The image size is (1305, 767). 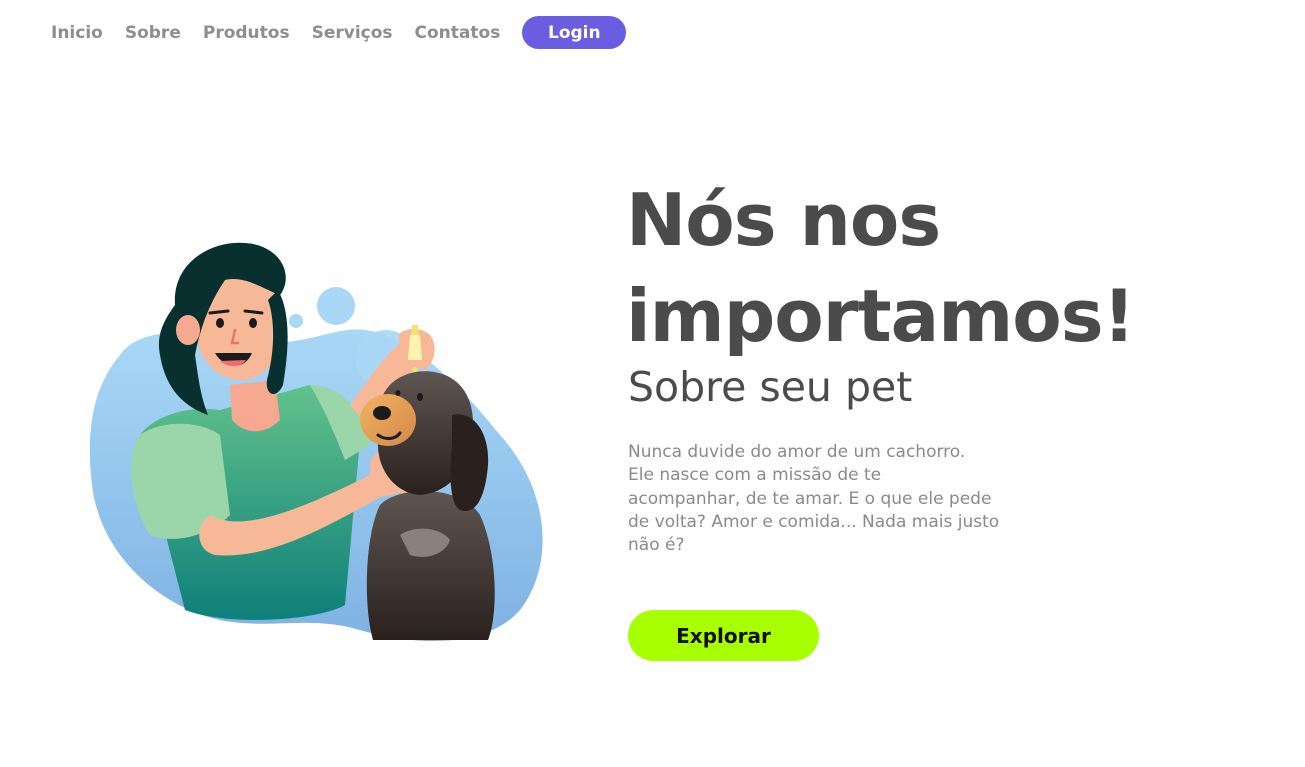 I want to click on nav-link-produtos: Produtos, so click(x=246, y=33).